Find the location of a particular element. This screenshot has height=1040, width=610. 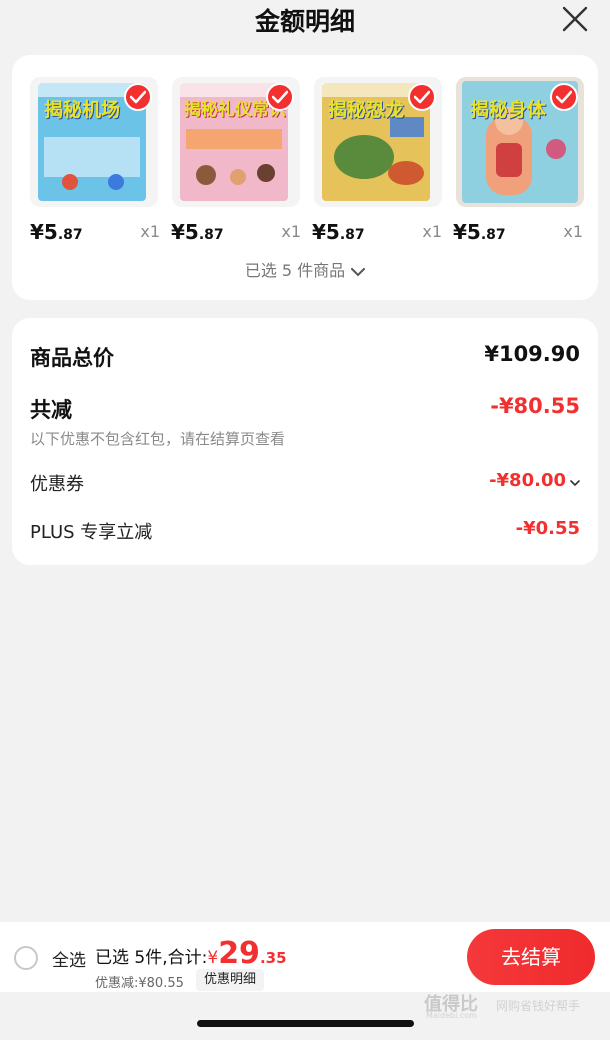

product-item: 揭秘机场 is located at coordinates (94, 142).